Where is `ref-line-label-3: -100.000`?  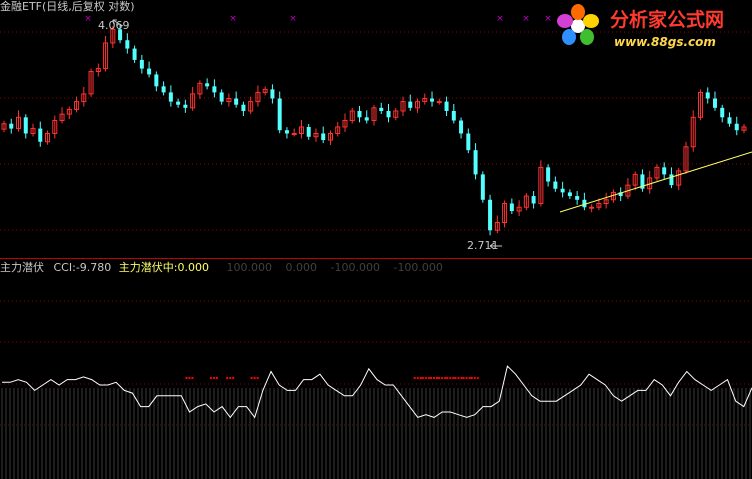 ref-line-label-3: -100.000 is located at coordinates (355, 267).